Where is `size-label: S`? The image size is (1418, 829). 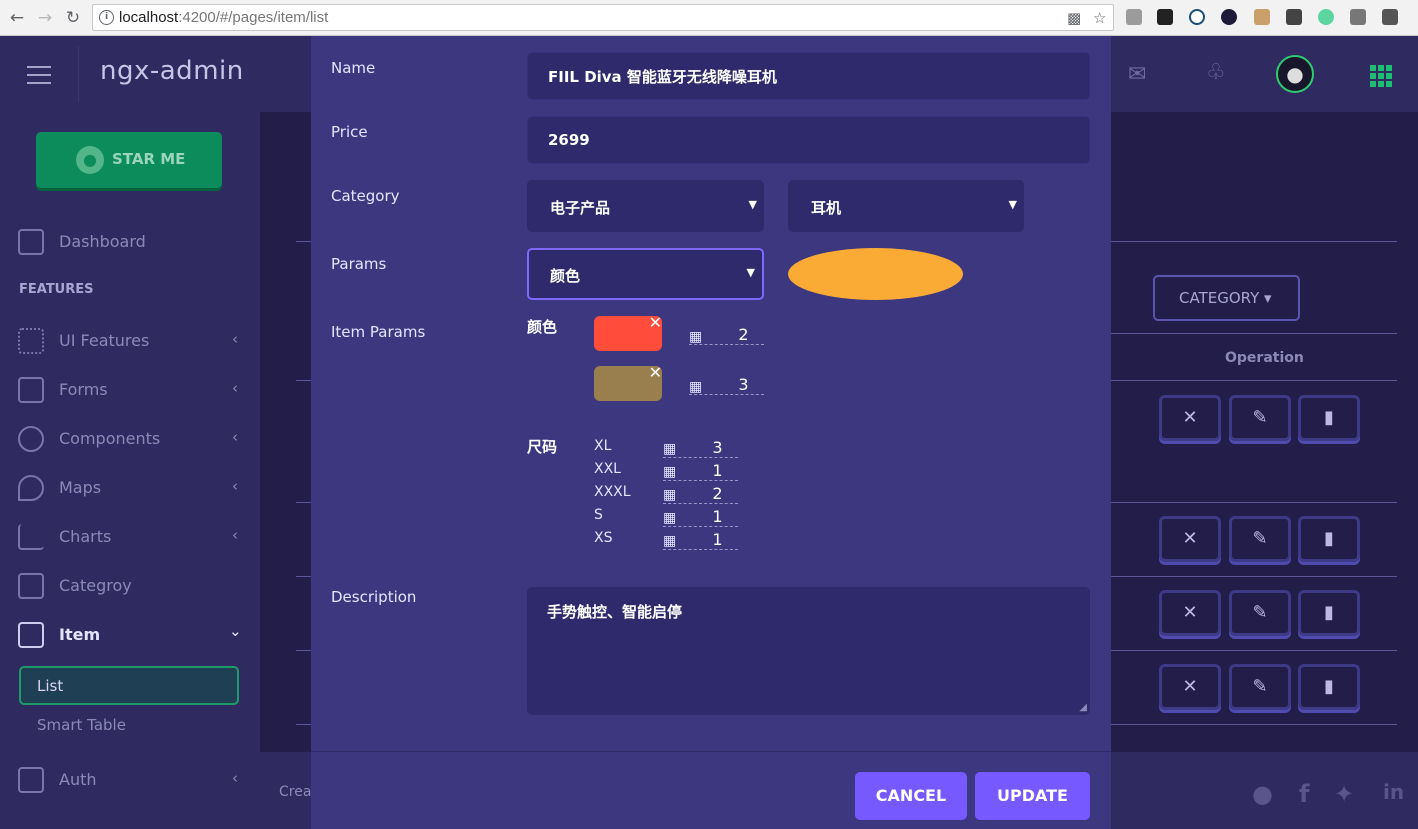 size-label: S is located at coordinates (598, 515).